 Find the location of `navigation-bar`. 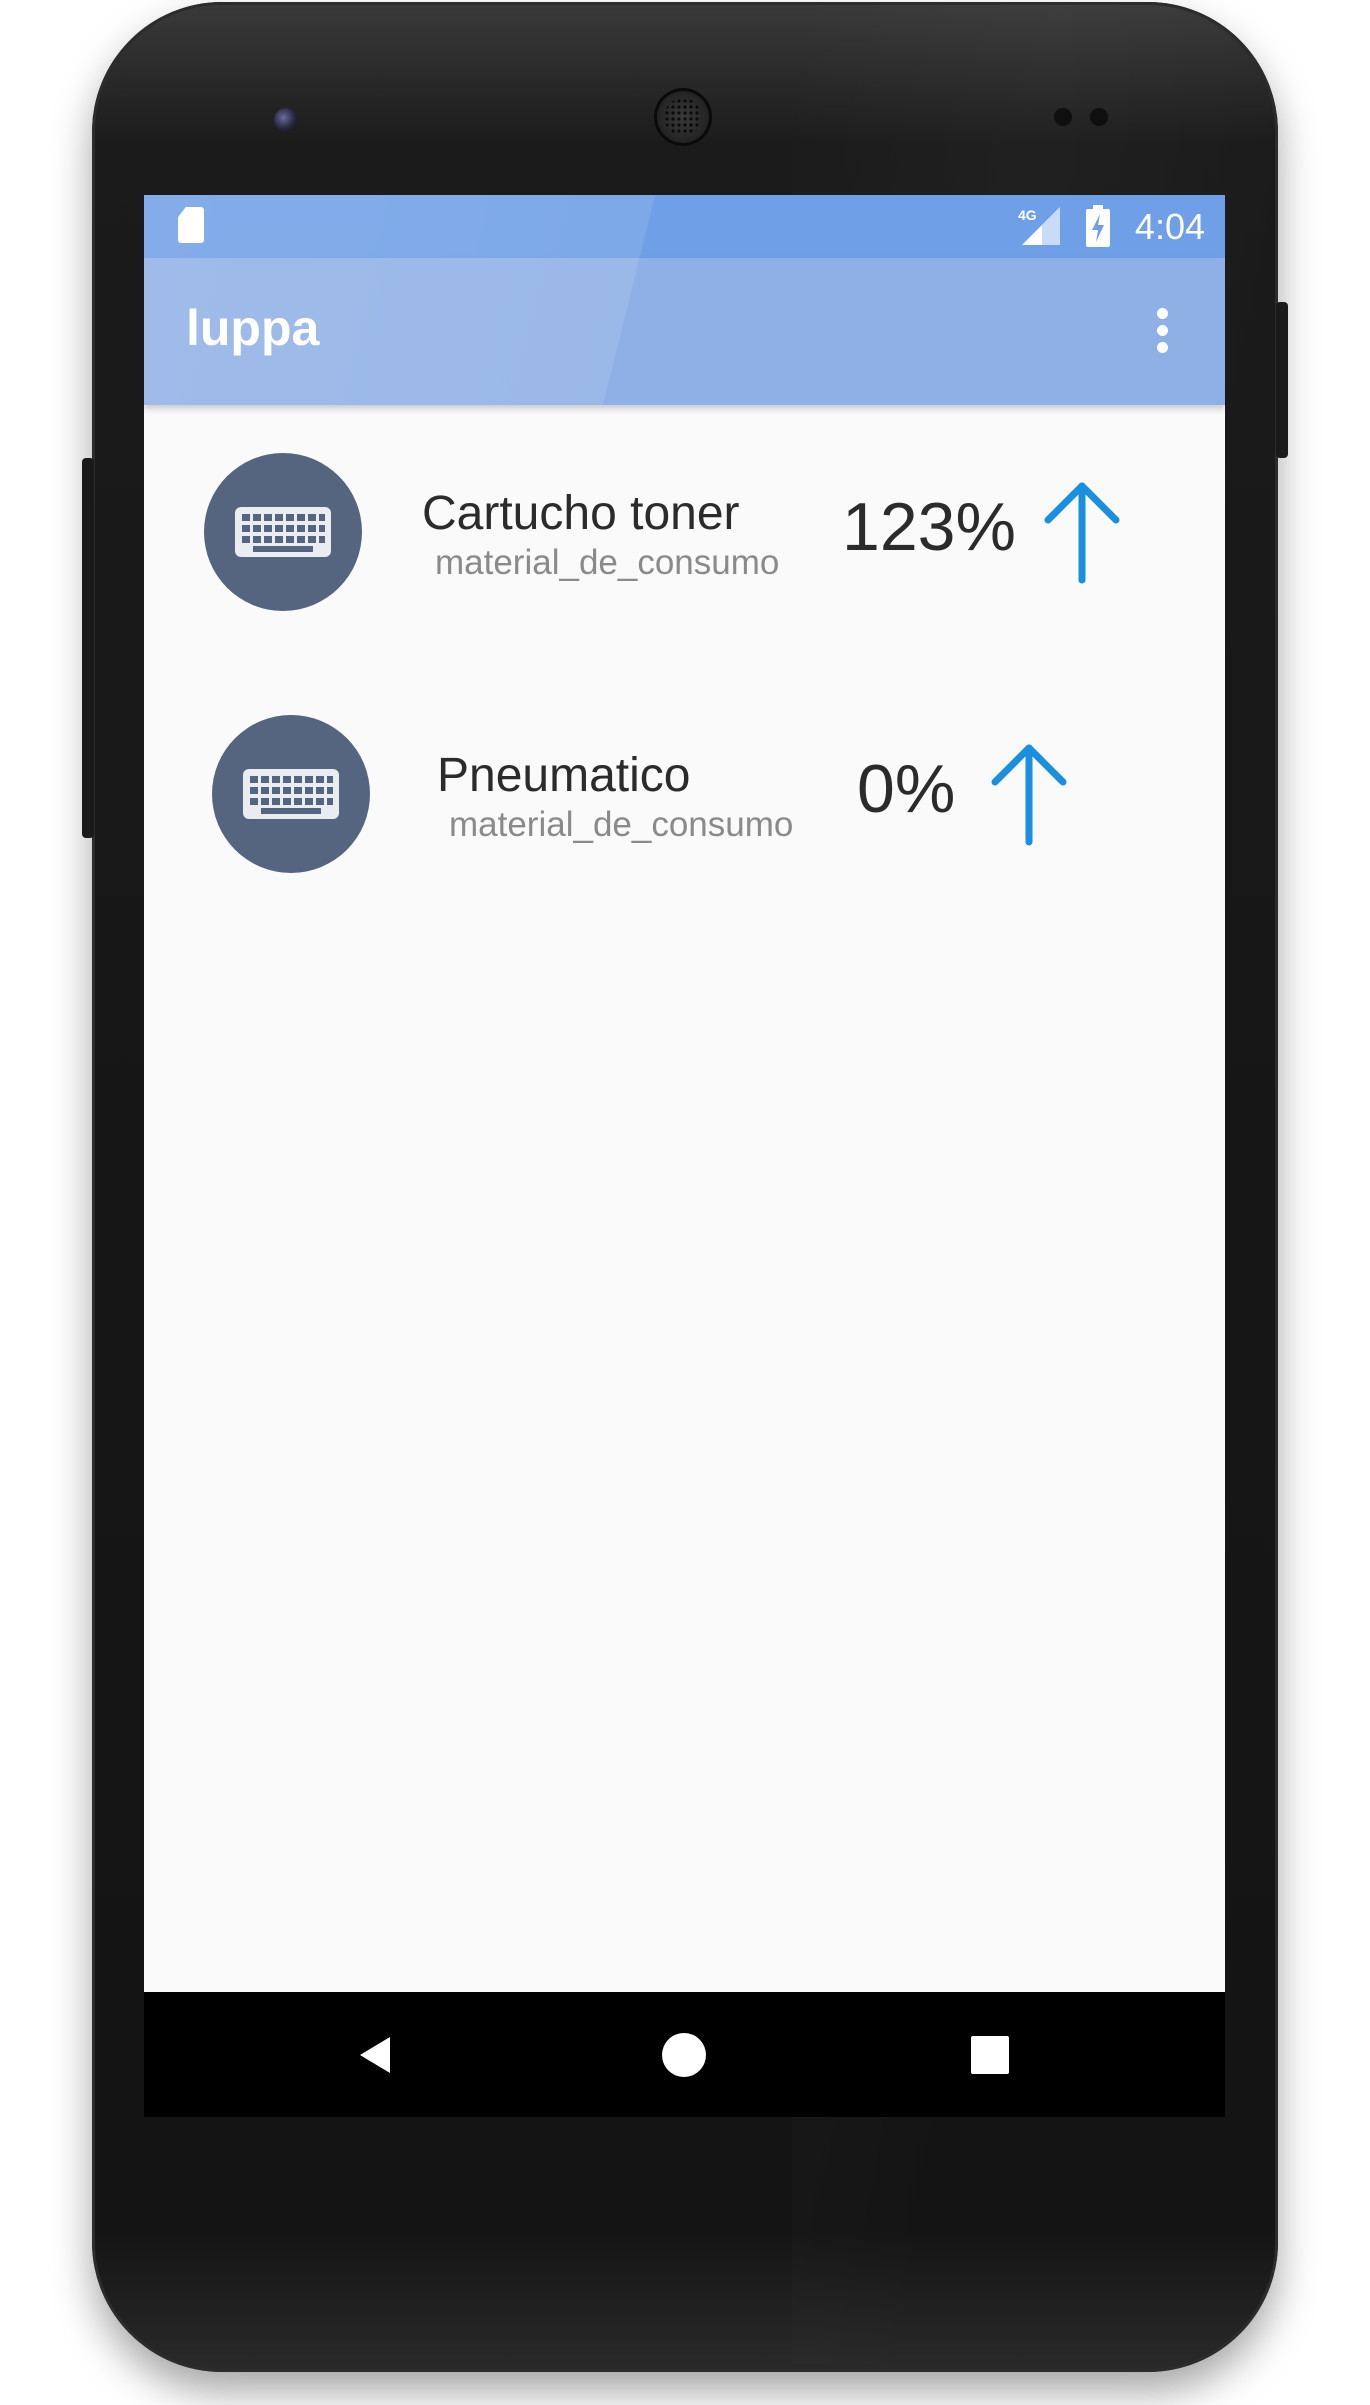

navigation-bar is located at coordinates (684, 2054).